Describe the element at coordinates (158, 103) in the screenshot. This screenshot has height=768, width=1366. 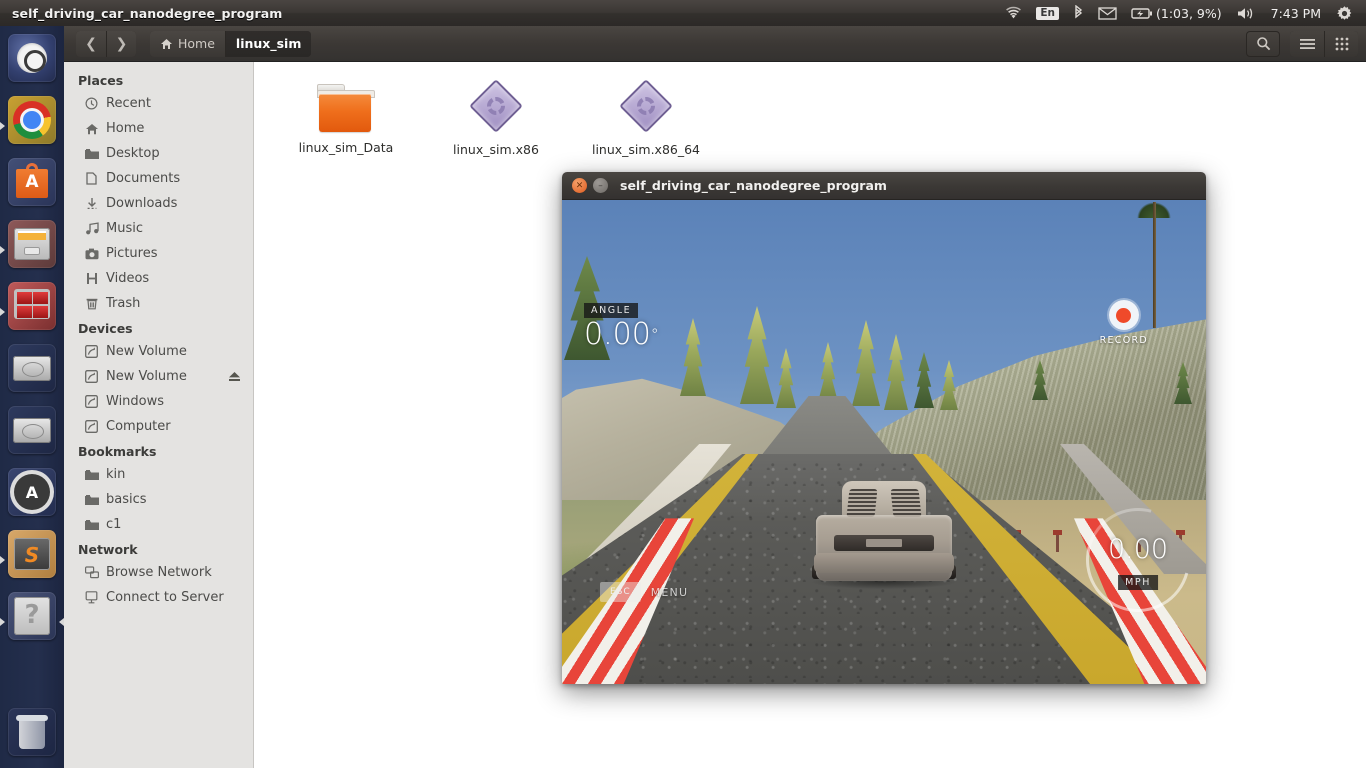
I see `sidebar-item-recent: Recent` at that location.